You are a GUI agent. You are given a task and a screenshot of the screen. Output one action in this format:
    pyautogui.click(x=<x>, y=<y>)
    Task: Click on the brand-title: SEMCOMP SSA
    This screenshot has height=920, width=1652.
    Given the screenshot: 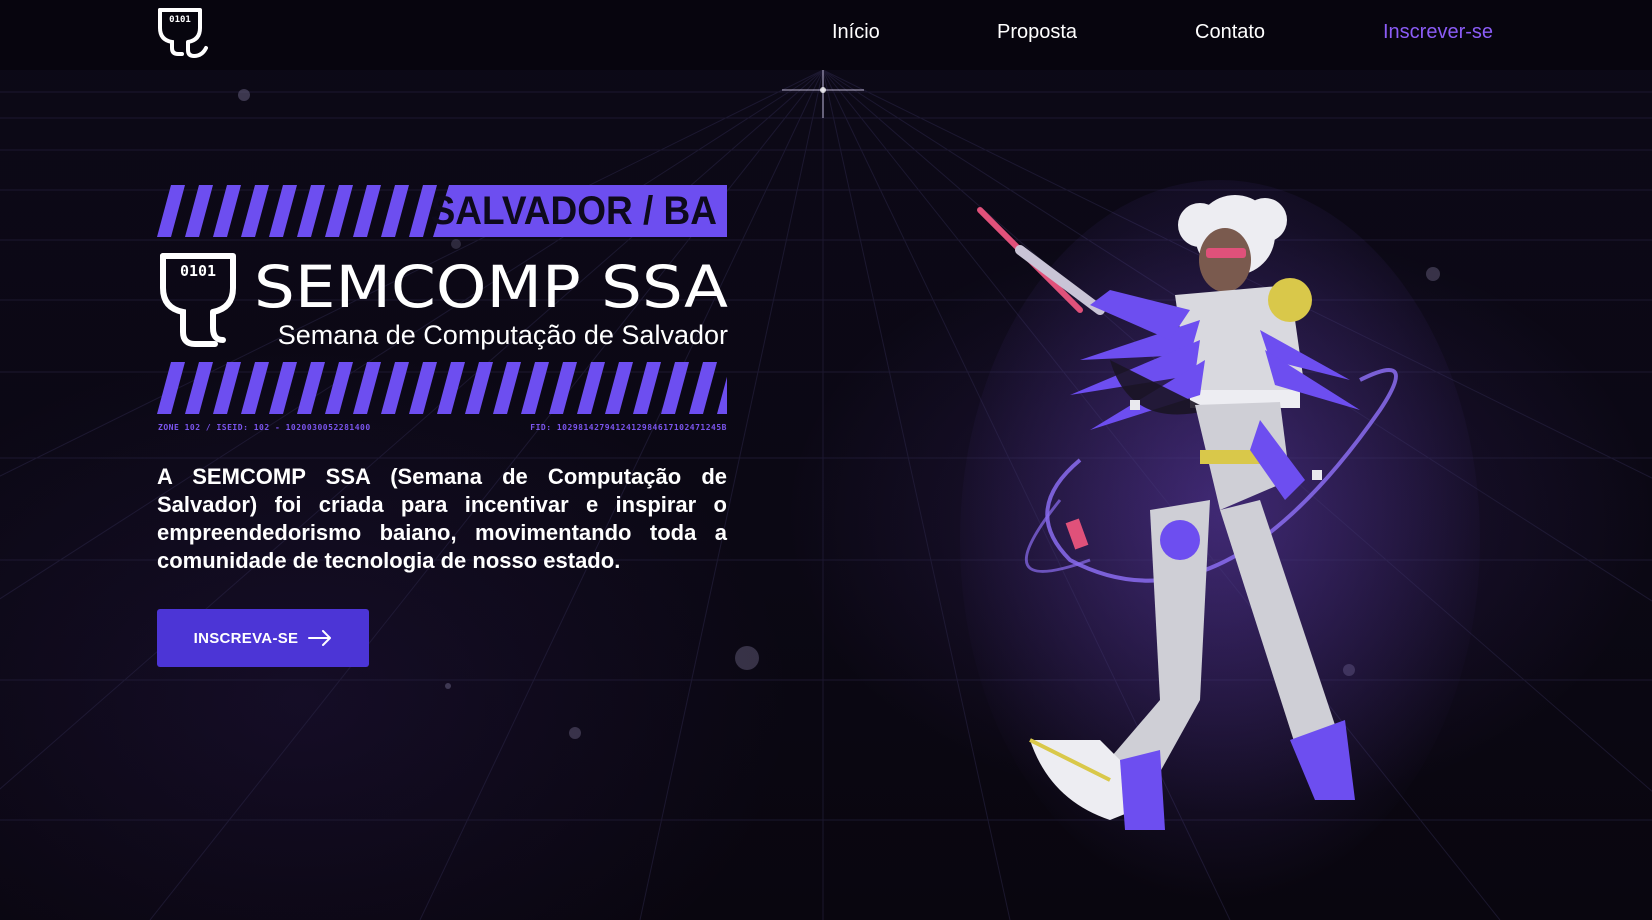 What is the action you would take?
    pyautogui.click(x=491, y=286)
    